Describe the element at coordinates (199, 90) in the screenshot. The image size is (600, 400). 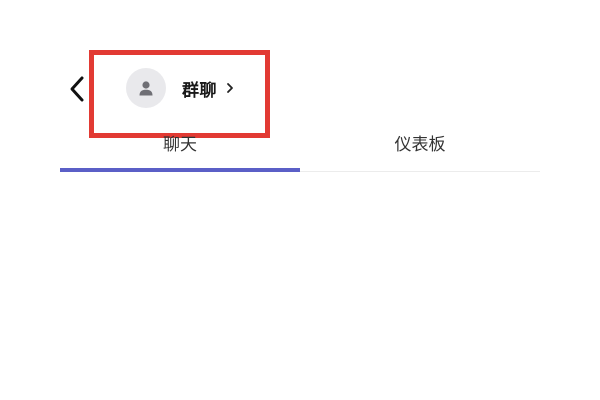
I see `chat-title: 群聊` at that location.